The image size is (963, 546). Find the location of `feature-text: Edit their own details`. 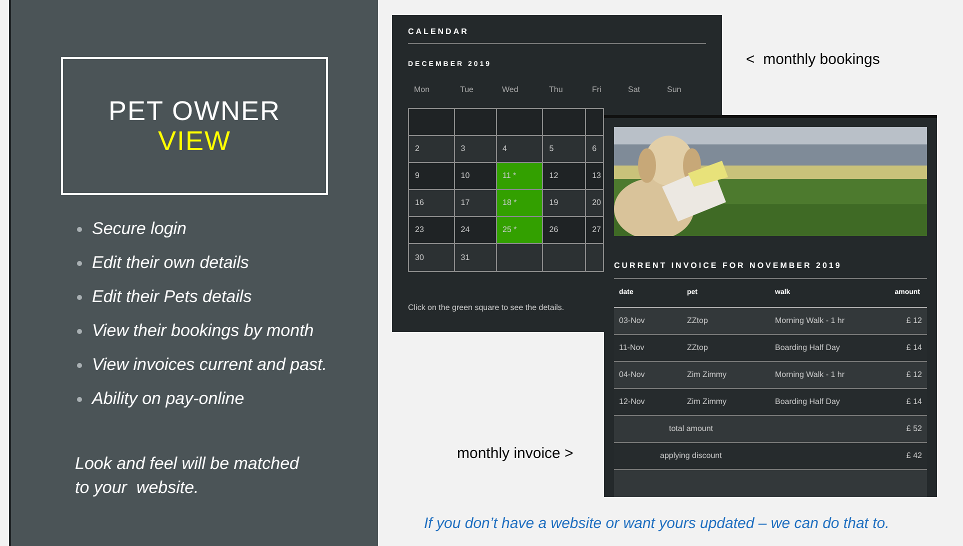

feature-text: Edit their own details is located at coordinates (170, 263).